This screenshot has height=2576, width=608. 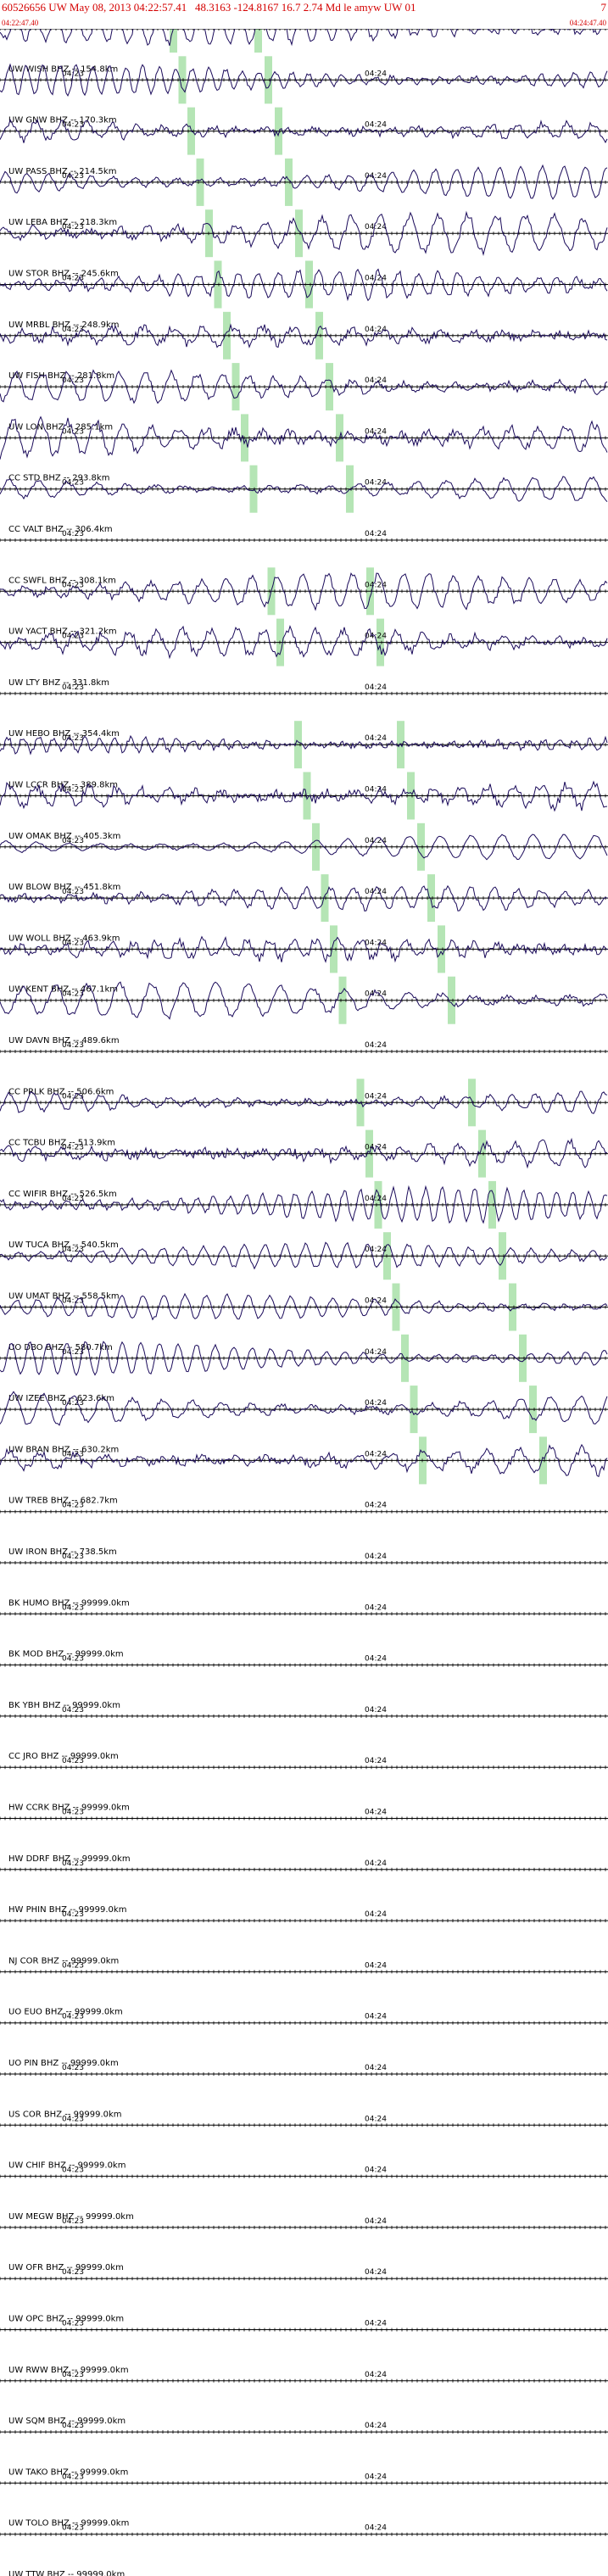 I want to click on start-time: 04:22:47.40, so click(x=20, y=23).